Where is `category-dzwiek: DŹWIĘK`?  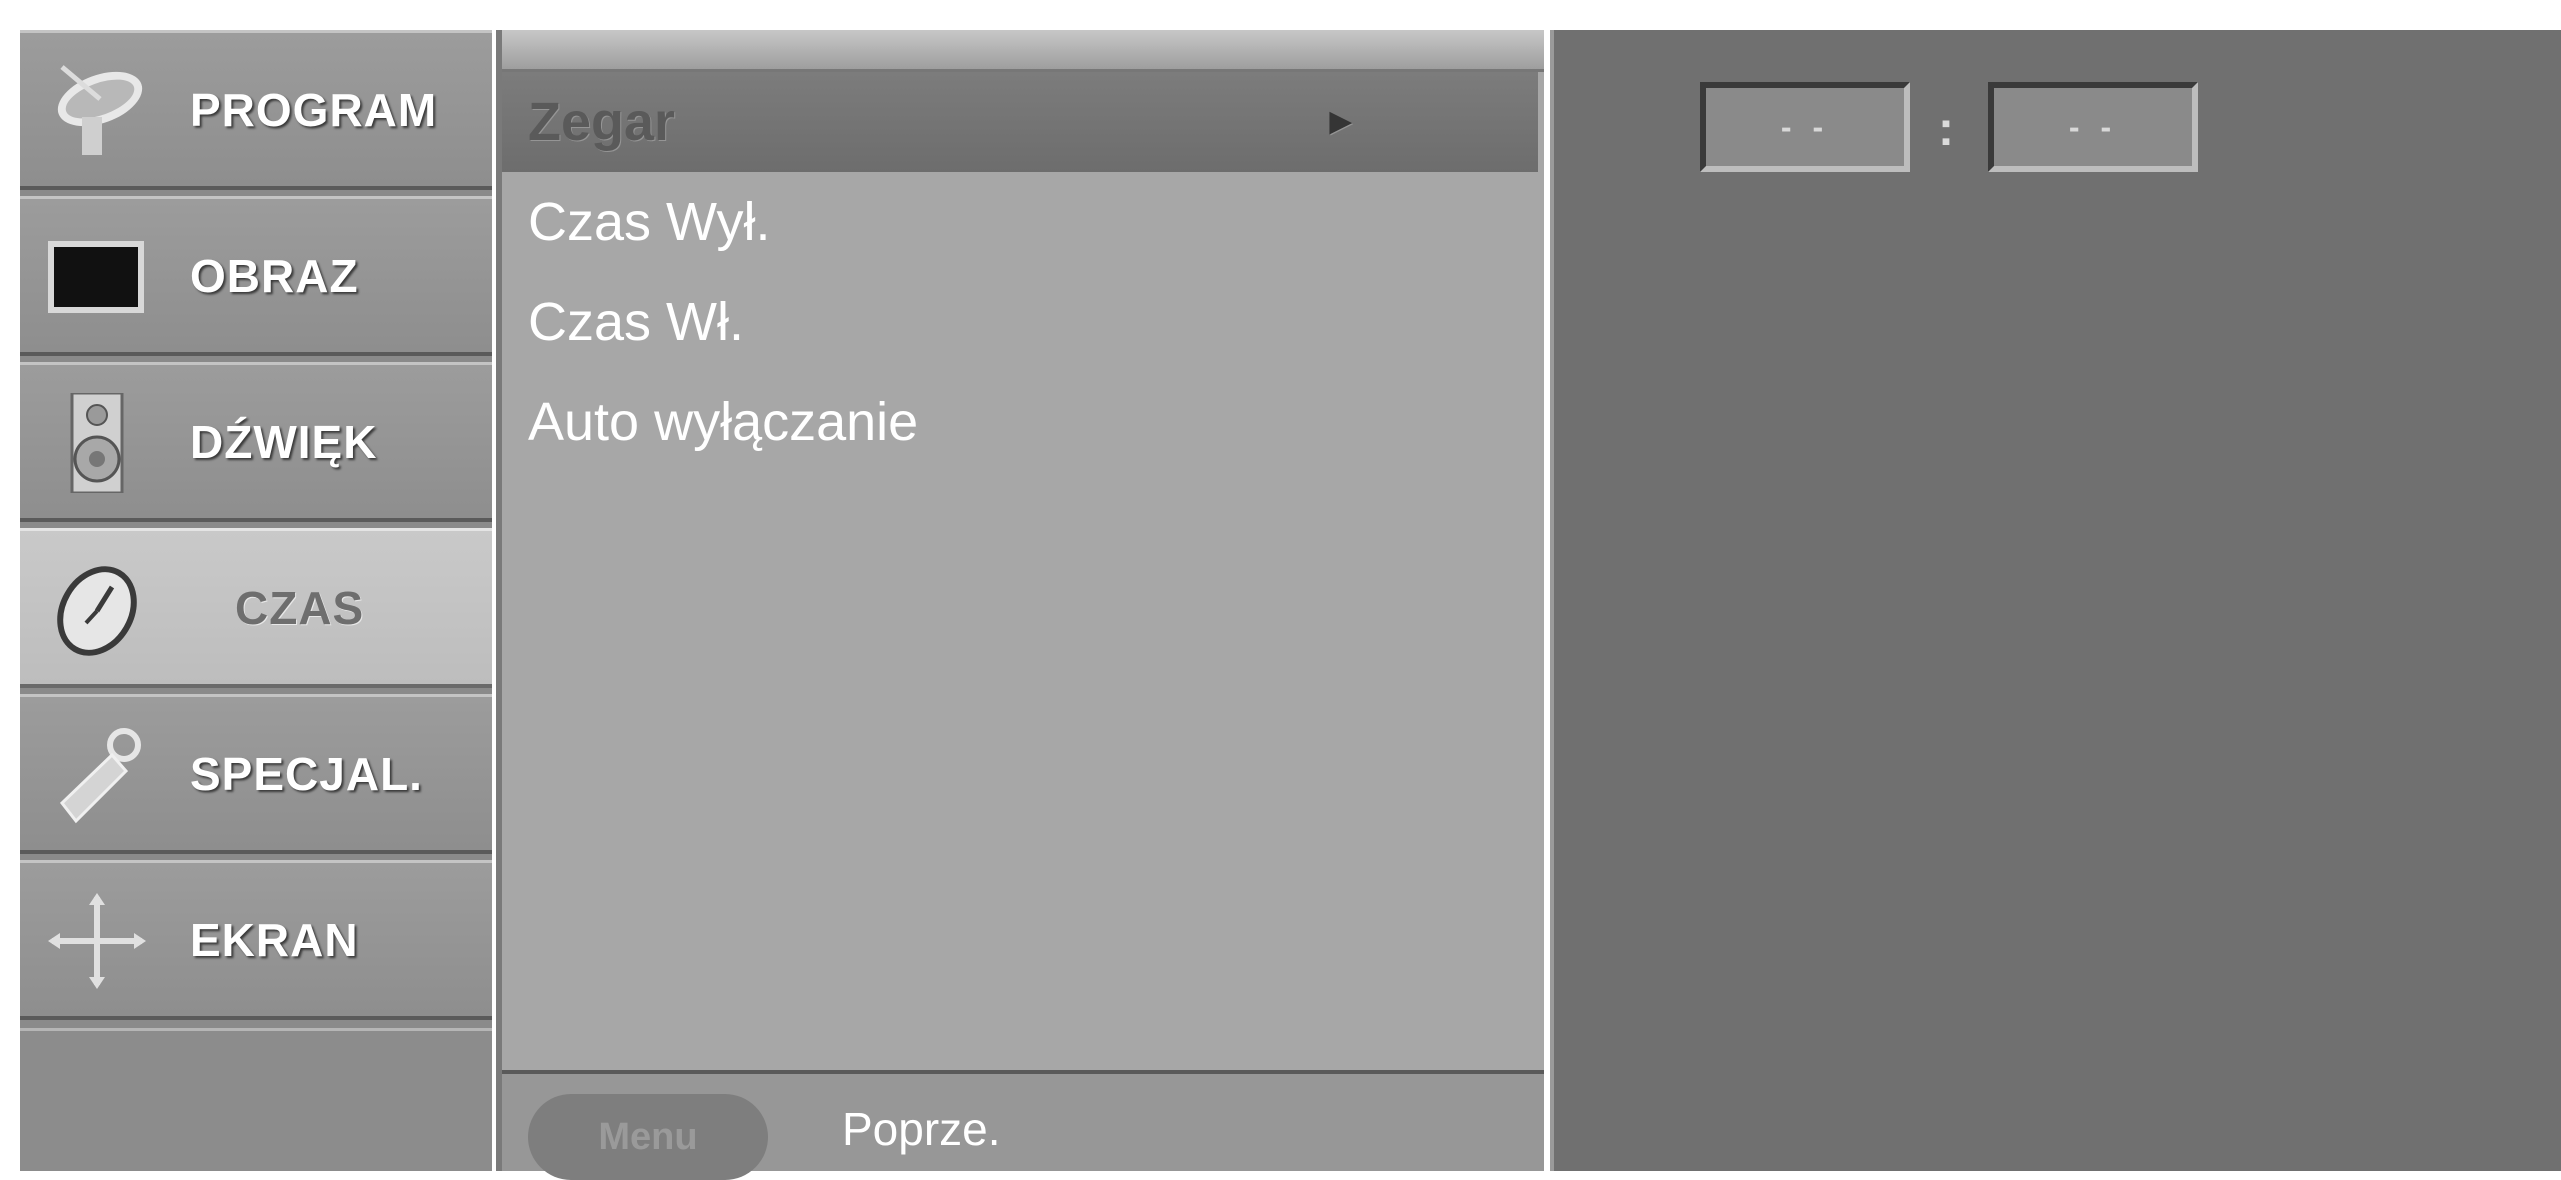
category-dzwiek: DŹWIĘK is located at coordinates (256, 442).